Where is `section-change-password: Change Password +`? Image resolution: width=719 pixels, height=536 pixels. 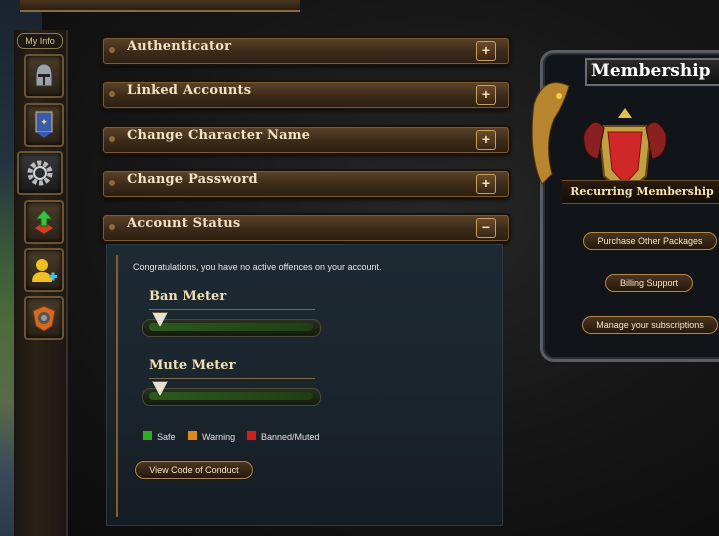 section-change-password: Change Password + is located at coordinates (306, 184).